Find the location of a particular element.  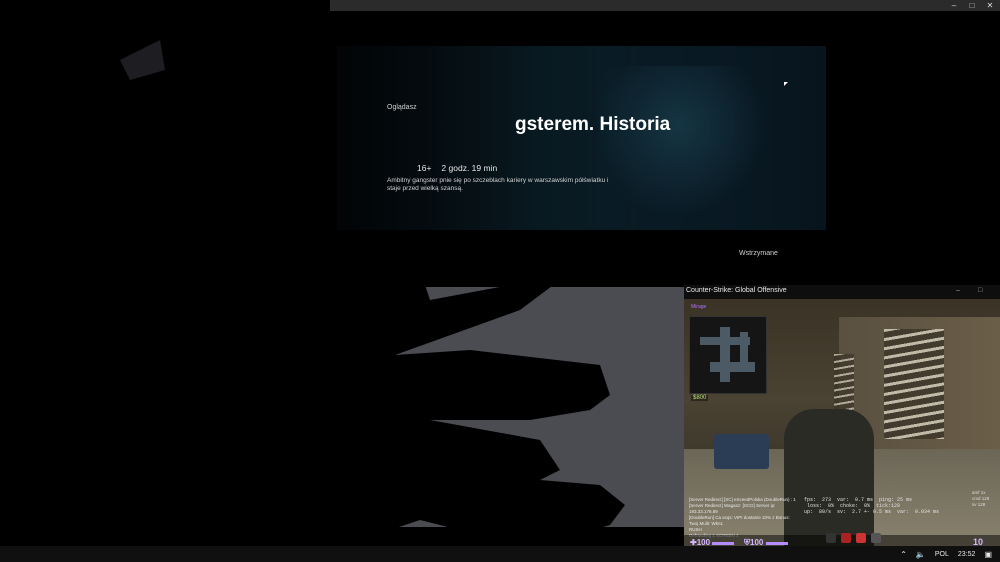

csgo-minimize-icon: – is located at coordinates (958, 290).